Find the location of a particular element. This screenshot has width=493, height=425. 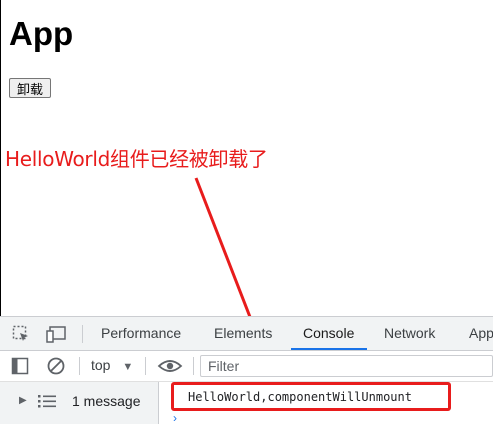

filter-placeholder: Filter is located at coordinates (224, 366).